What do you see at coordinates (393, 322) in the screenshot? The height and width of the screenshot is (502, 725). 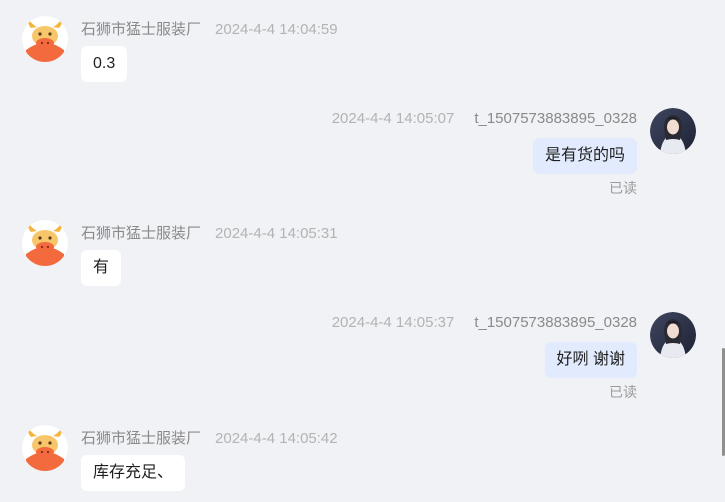 I see `message-time: 2024-4-4 14:05:37` at bounding box center [393, 322].